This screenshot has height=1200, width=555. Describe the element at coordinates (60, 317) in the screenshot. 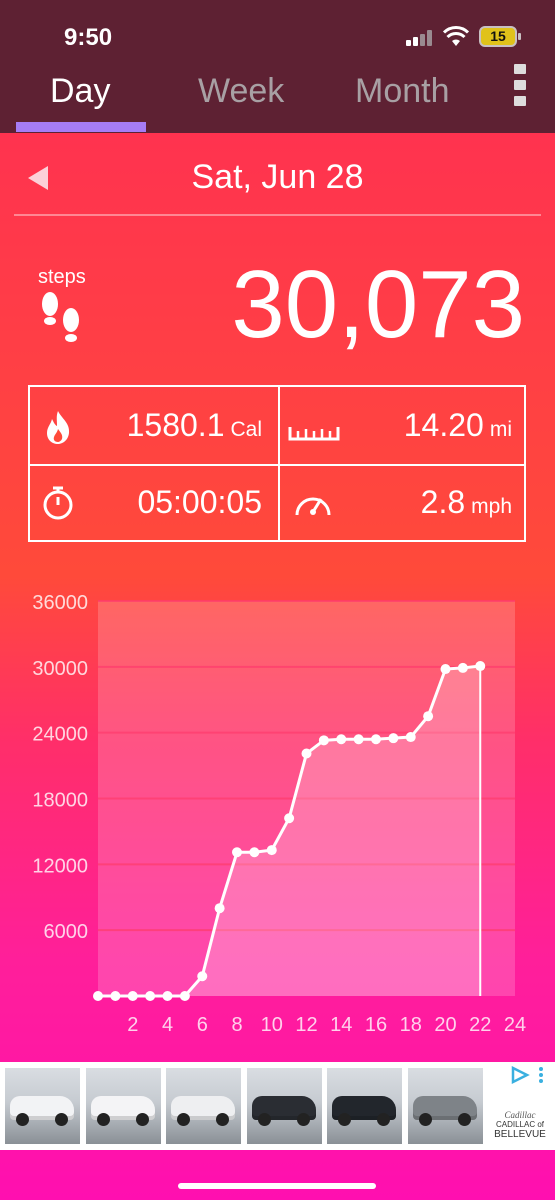

I see `footprints-icon` at that location.